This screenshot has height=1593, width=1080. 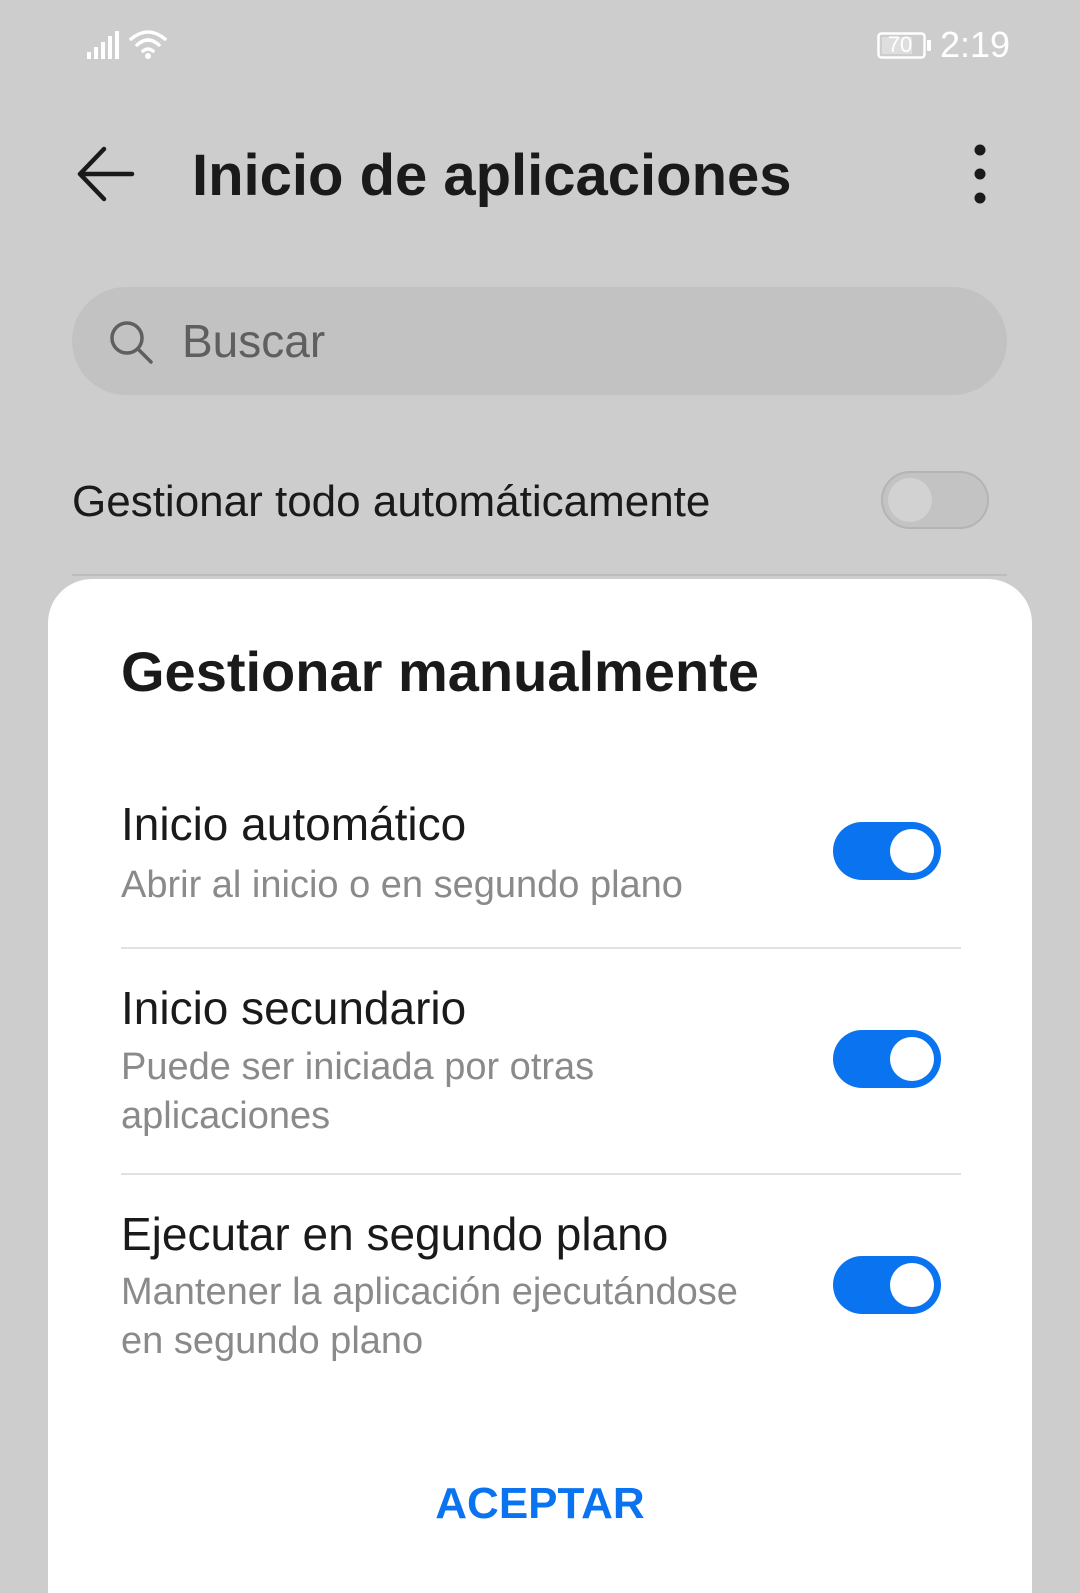 What do you see at coordinates (402, 885) in the screenshot?
I see `option-description-auto-start: Abrir al inicio o en segundo plano` at bounding box center [402, 885].